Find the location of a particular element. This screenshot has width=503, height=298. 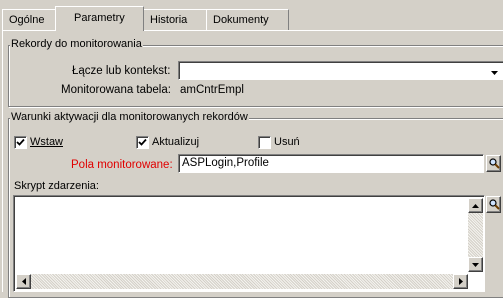

delete-label: Usuń is located at coordinates (287, 142).